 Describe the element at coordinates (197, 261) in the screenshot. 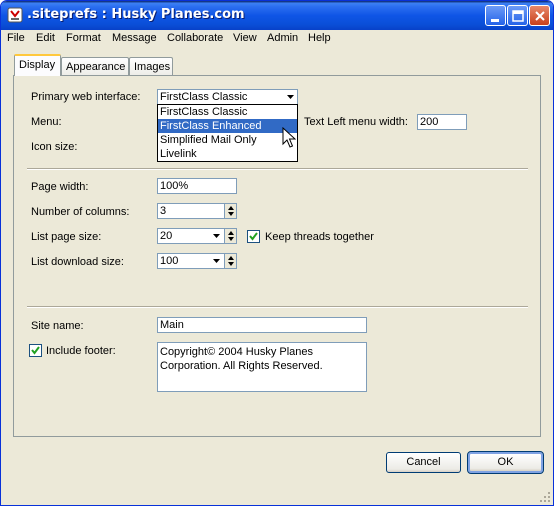

I see `list-download-size-dropdown: 100` at that location.